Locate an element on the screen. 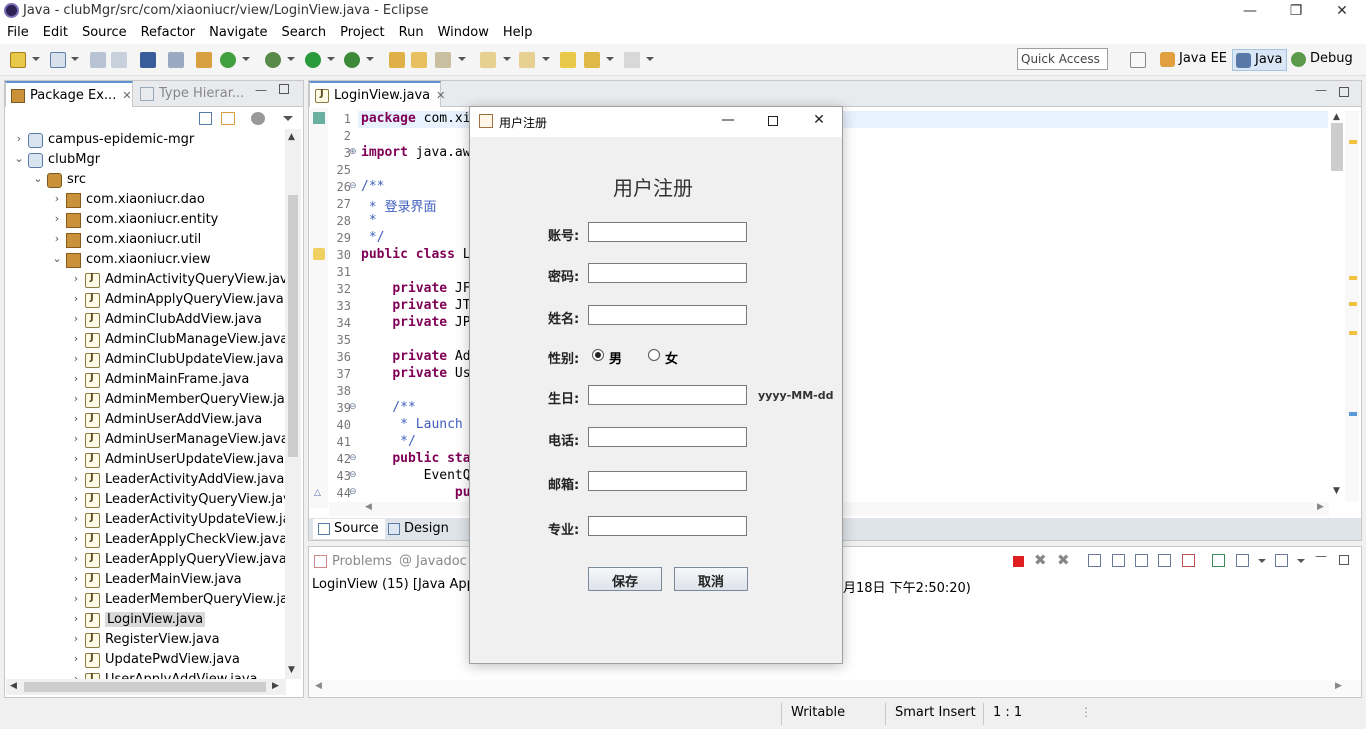 This screenshot has width=1366, height=729. tree-hscroll-thumb is located at coordinates (145, 687).